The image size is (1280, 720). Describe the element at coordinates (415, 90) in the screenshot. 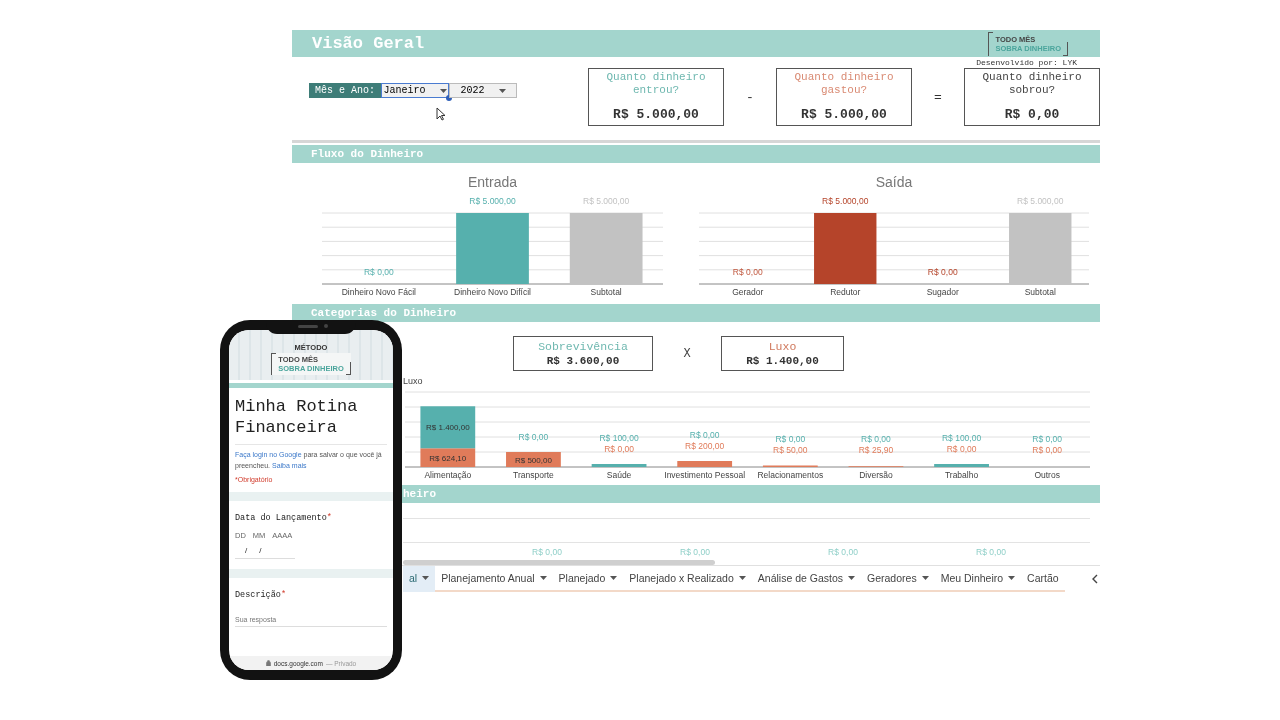

I see `dropdown: Janeiro` at that location.